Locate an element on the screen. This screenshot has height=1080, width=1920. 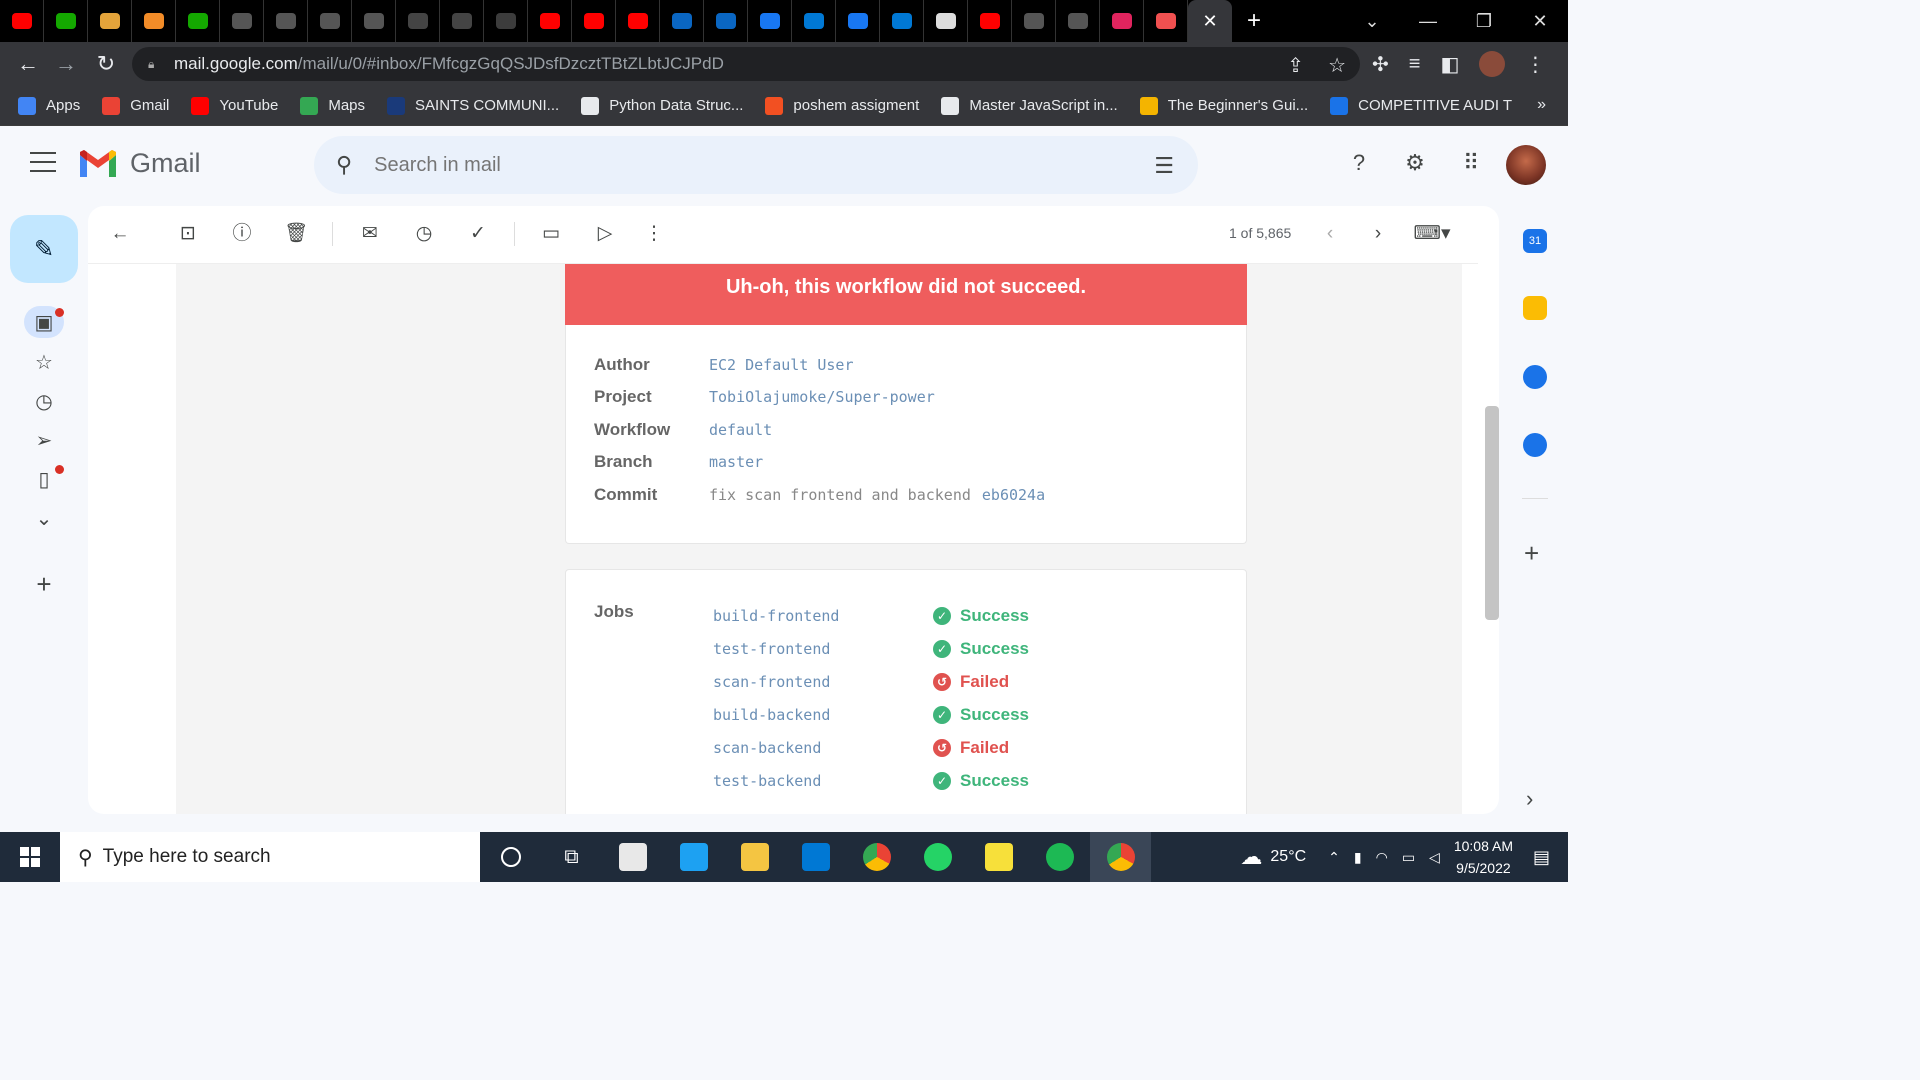
field-value: default is located at coordinates (740, 430).